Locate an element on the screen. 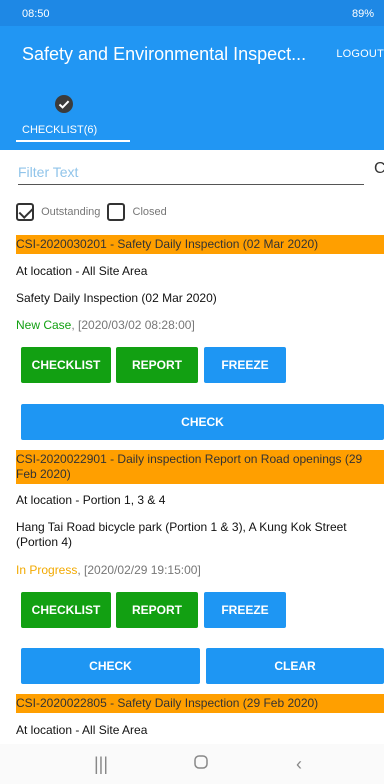 The width and height of the screenshot is (384, 784). filter-input is located at coordinates (191, 172).